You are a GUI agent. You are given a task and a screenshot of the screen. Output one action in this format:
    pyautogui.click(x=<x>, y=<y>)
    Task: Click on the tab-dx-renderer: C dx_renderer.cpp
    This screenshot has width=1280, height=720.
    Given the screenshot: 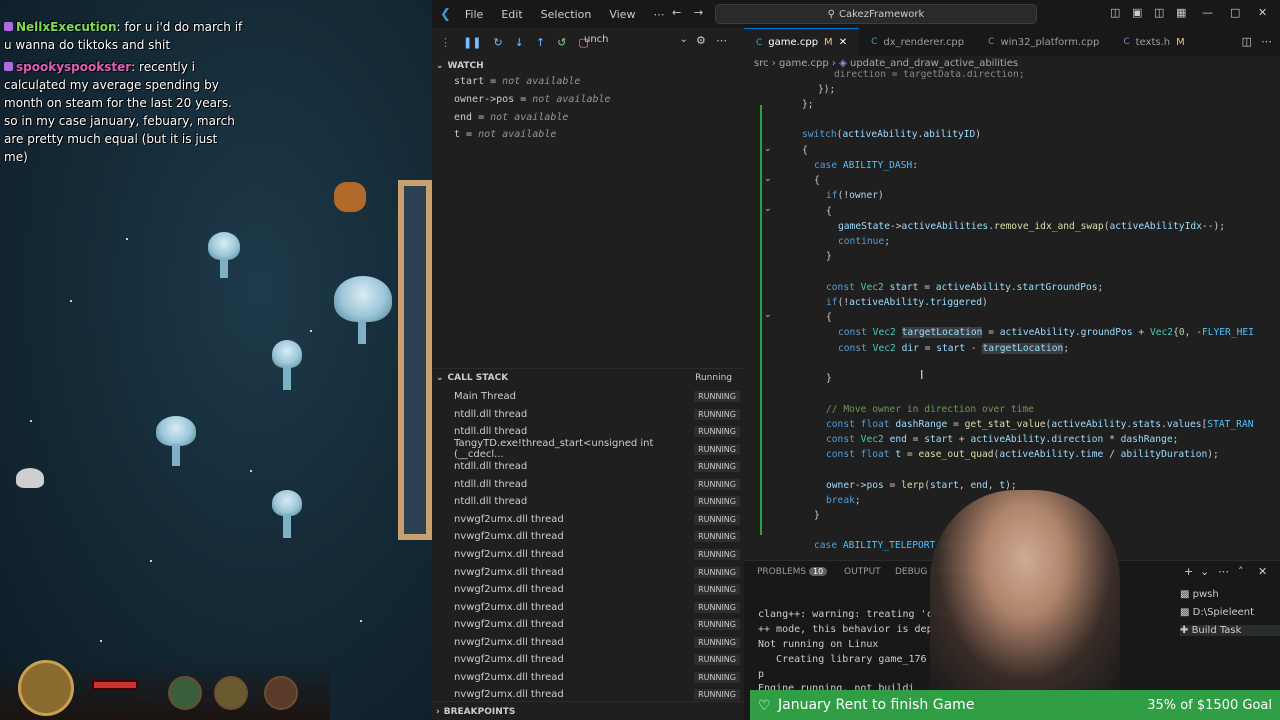 What is the action you would take?
    pyautogui.click(x=917, y=42)
    